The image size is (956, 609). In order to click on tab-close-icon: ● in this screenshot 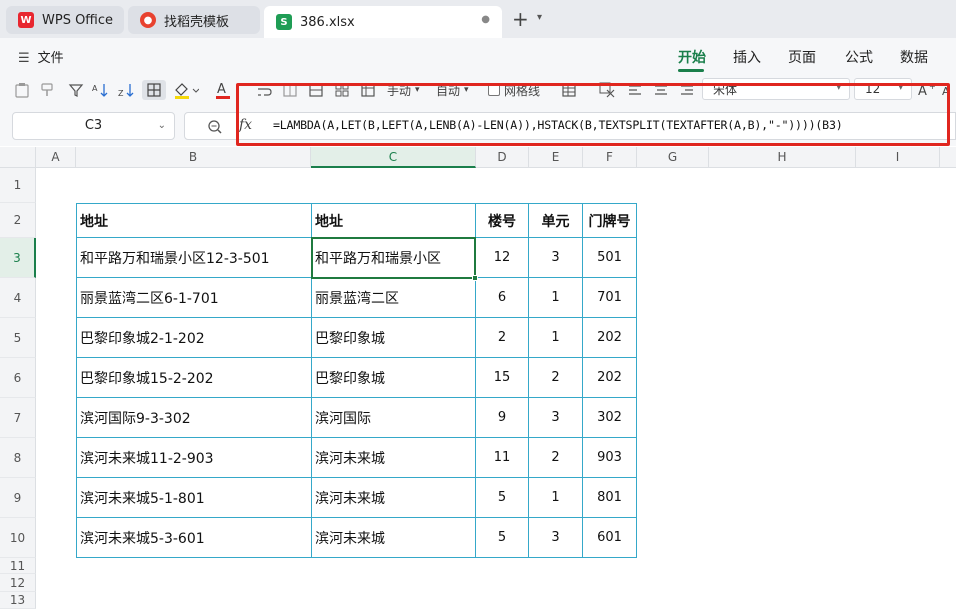, I will do `click(485, 19)`.